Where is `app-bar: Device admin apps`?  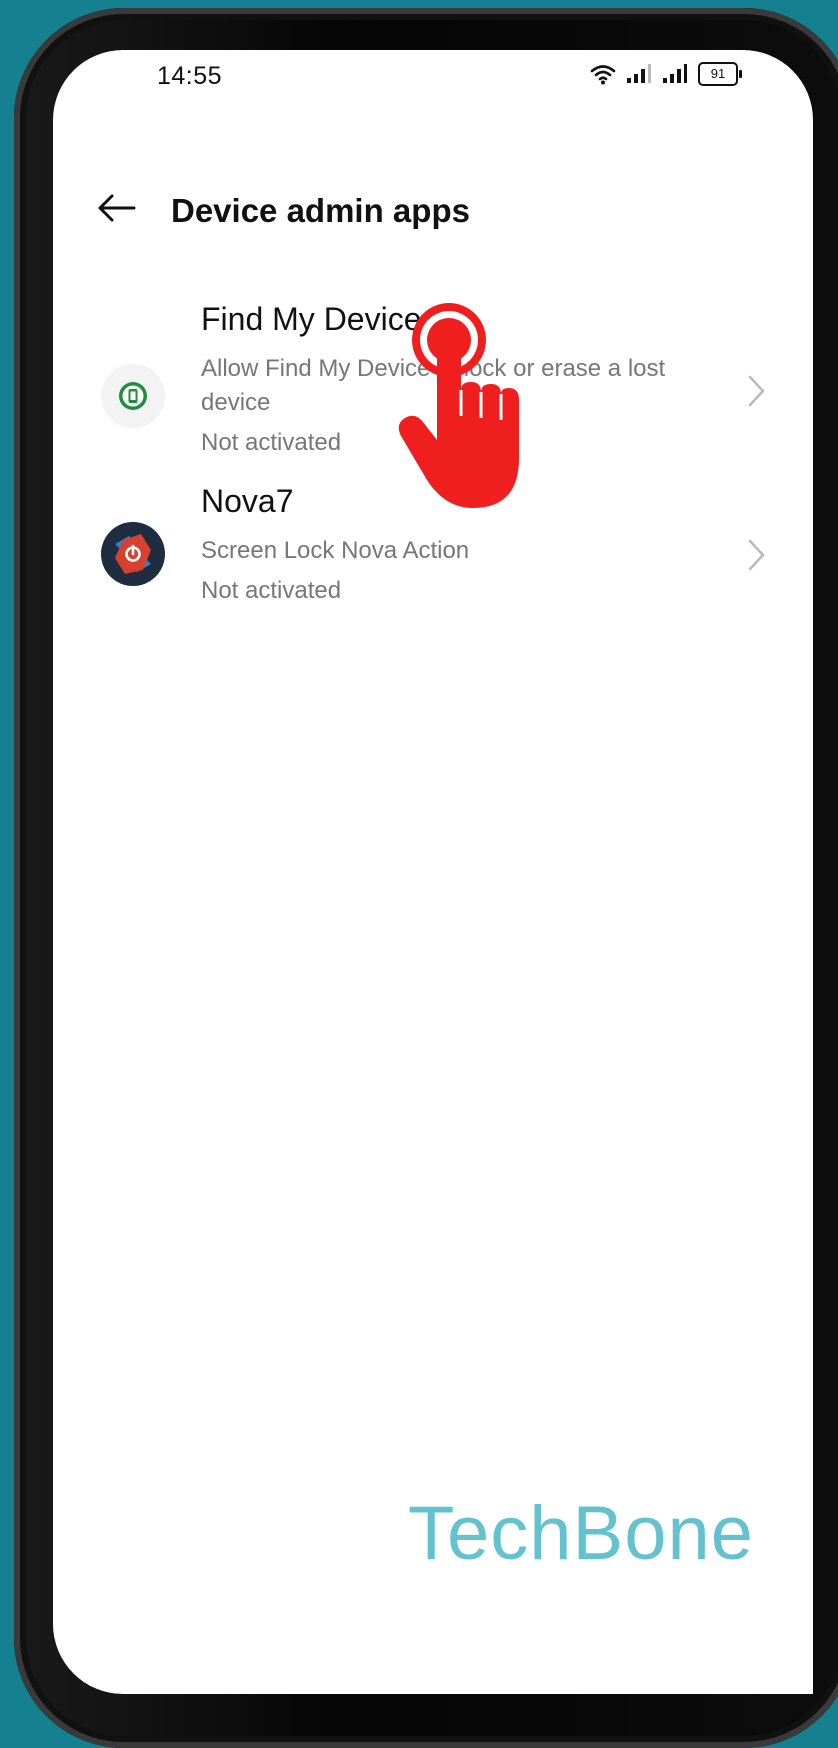
app-bar: Device admin apps is located at coordinates (433, 220).